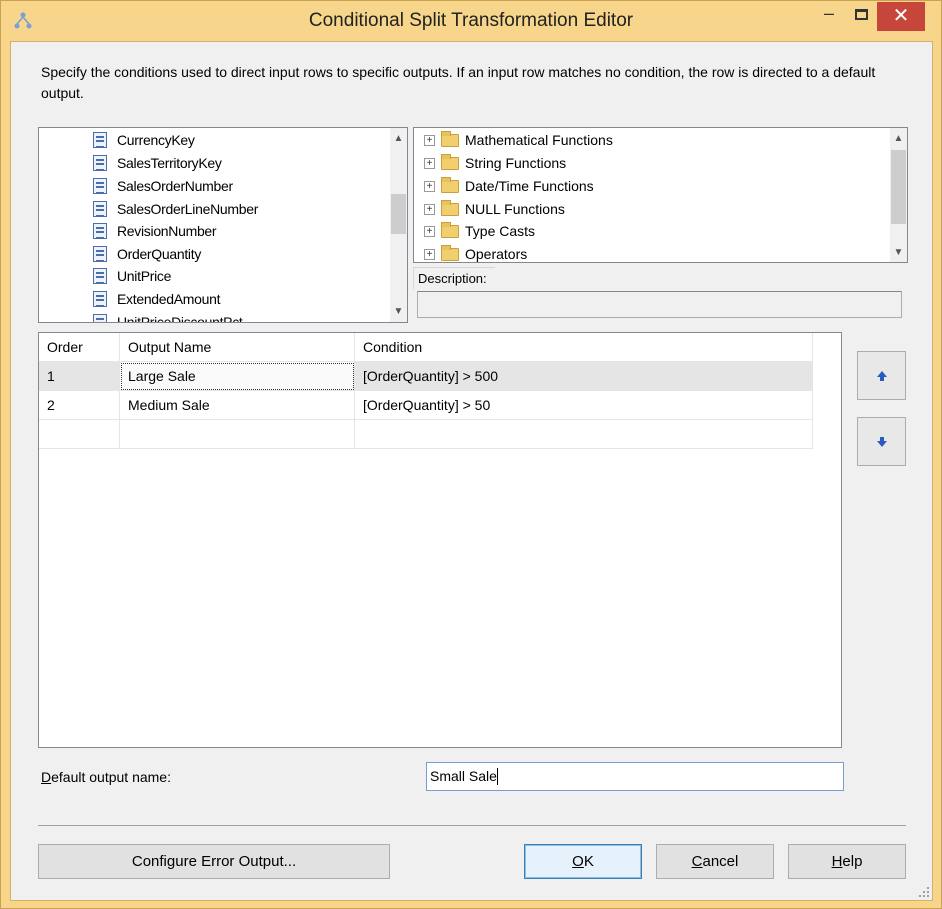  I want to click on functions-scrollbar: ▲ ▼, so click(898, 195).